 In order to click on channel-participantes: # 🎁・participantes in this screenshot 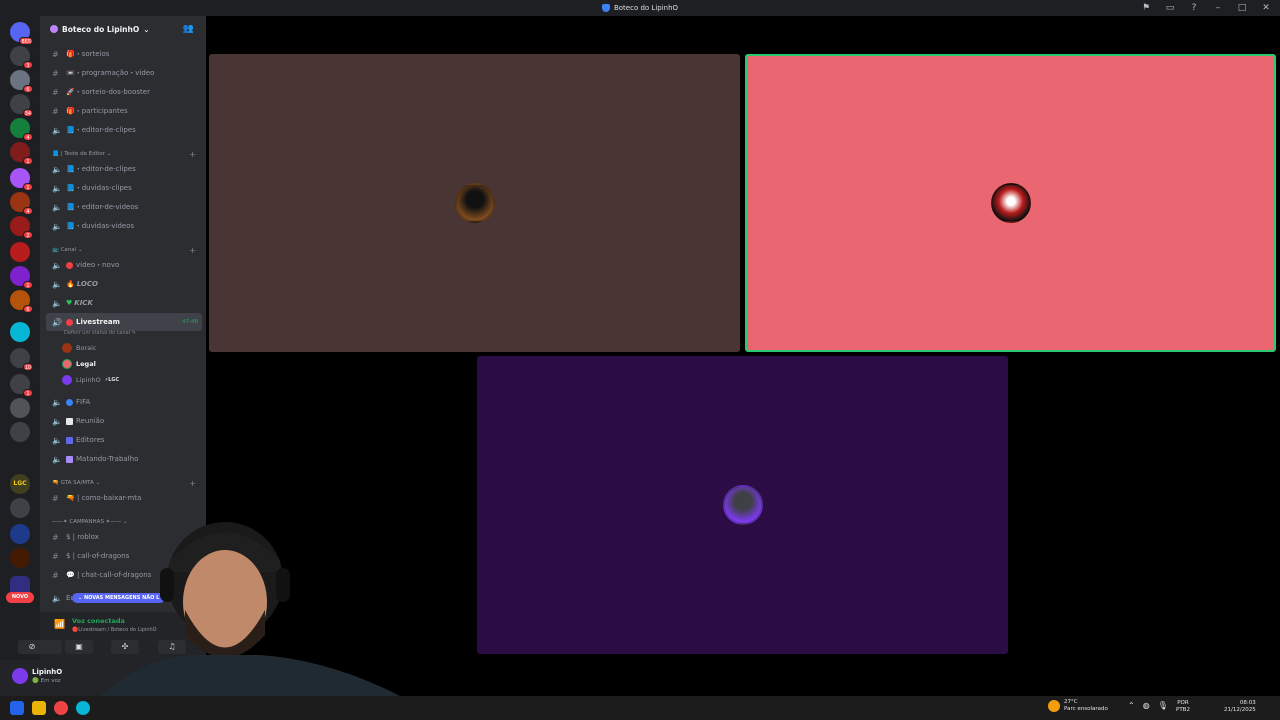, I will do `click(124, 111)`.